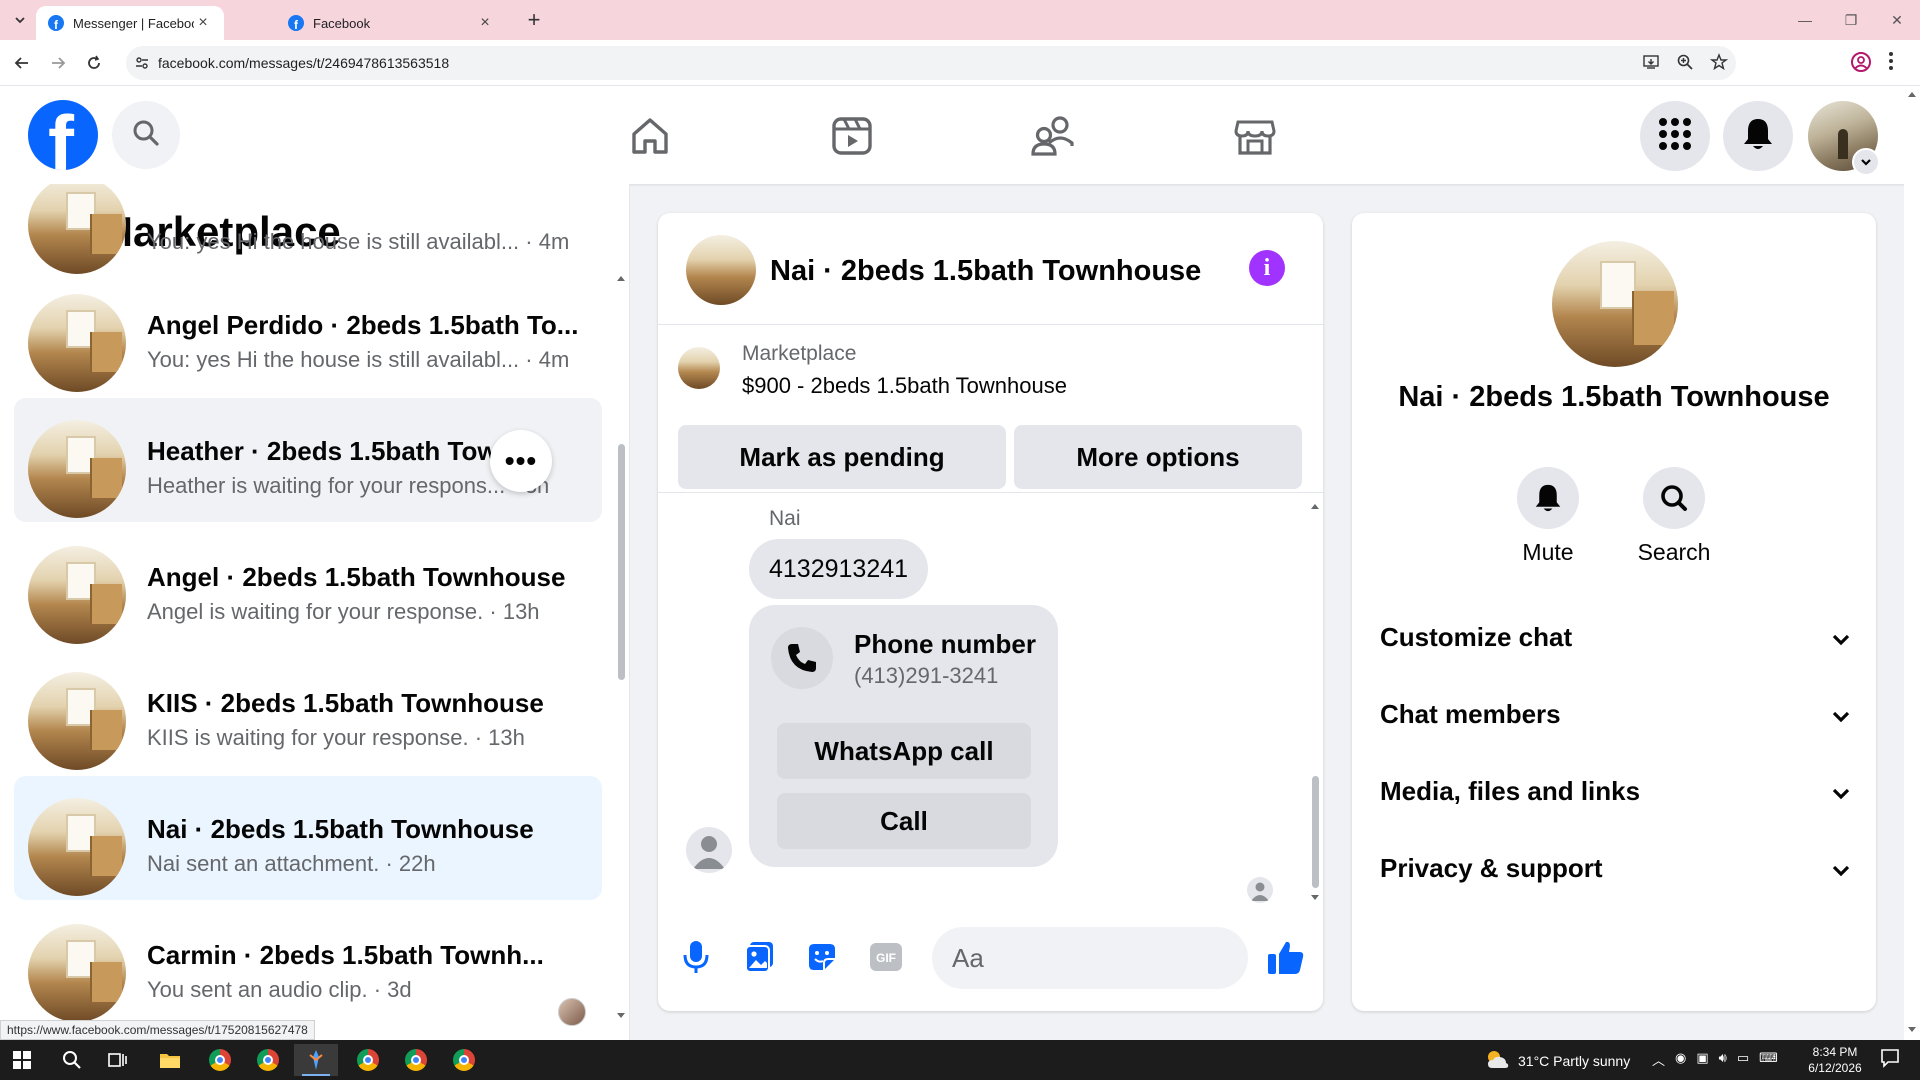  What do you see at coordinates (1267, 268) in the screenshot?
I see `info-icon: i` at bounding box center [1267, 268].